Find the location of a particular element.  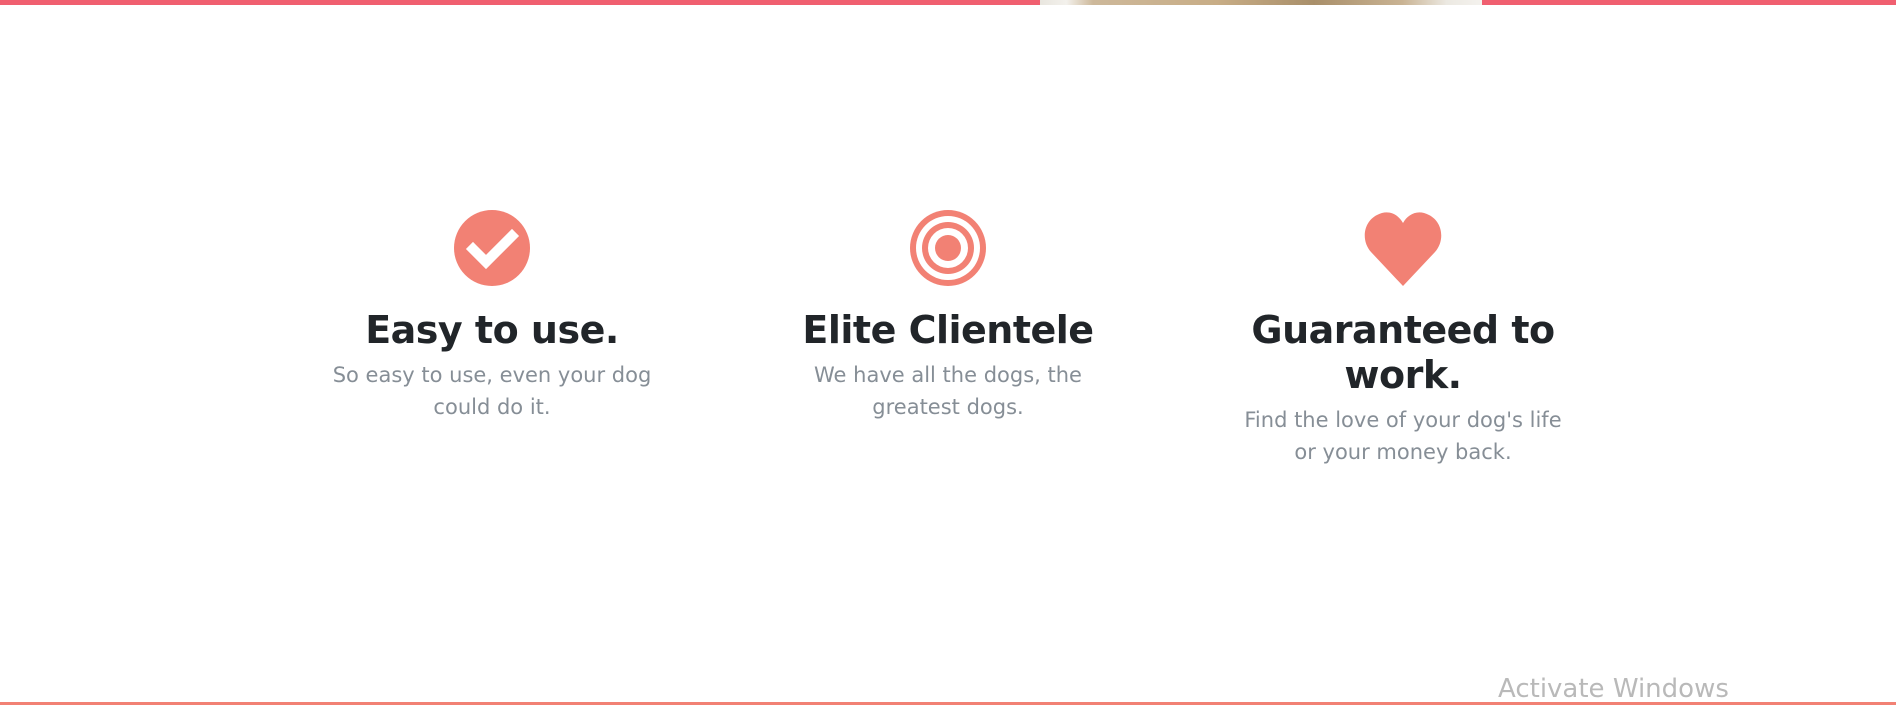

feature-title: Guaranteed to work. is located at coordinates (1403, 352).